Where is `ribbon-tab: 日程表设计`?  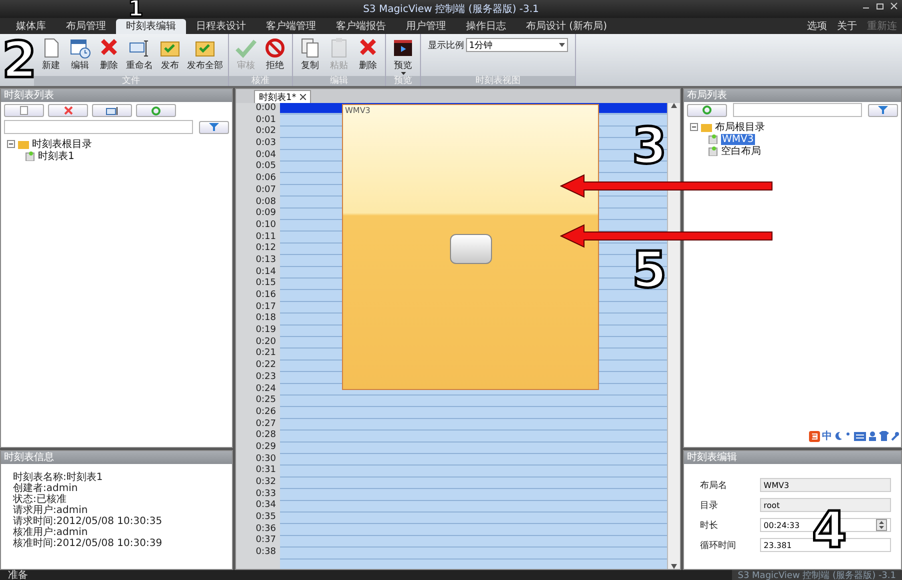 ribbon-tab: 日程表设计 is located at coordinates (221, 26).